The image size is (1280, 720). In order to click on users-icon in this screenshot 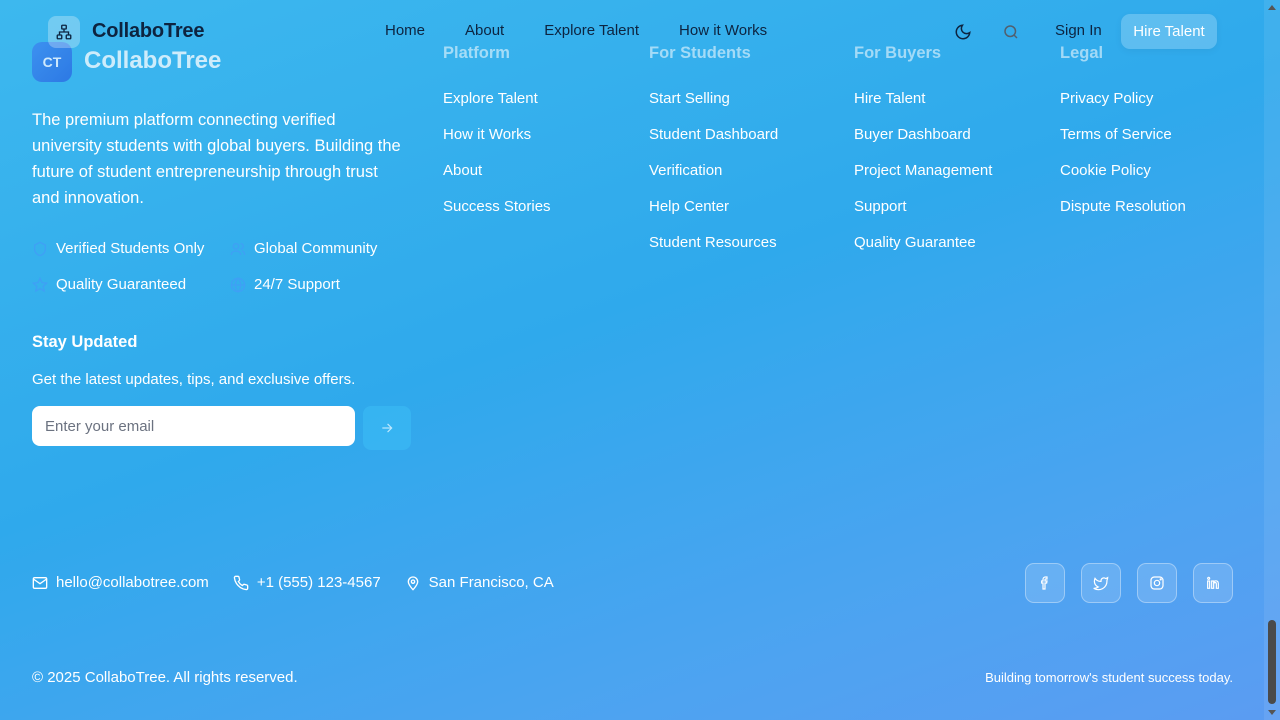, I will do `click(238, 248)`.